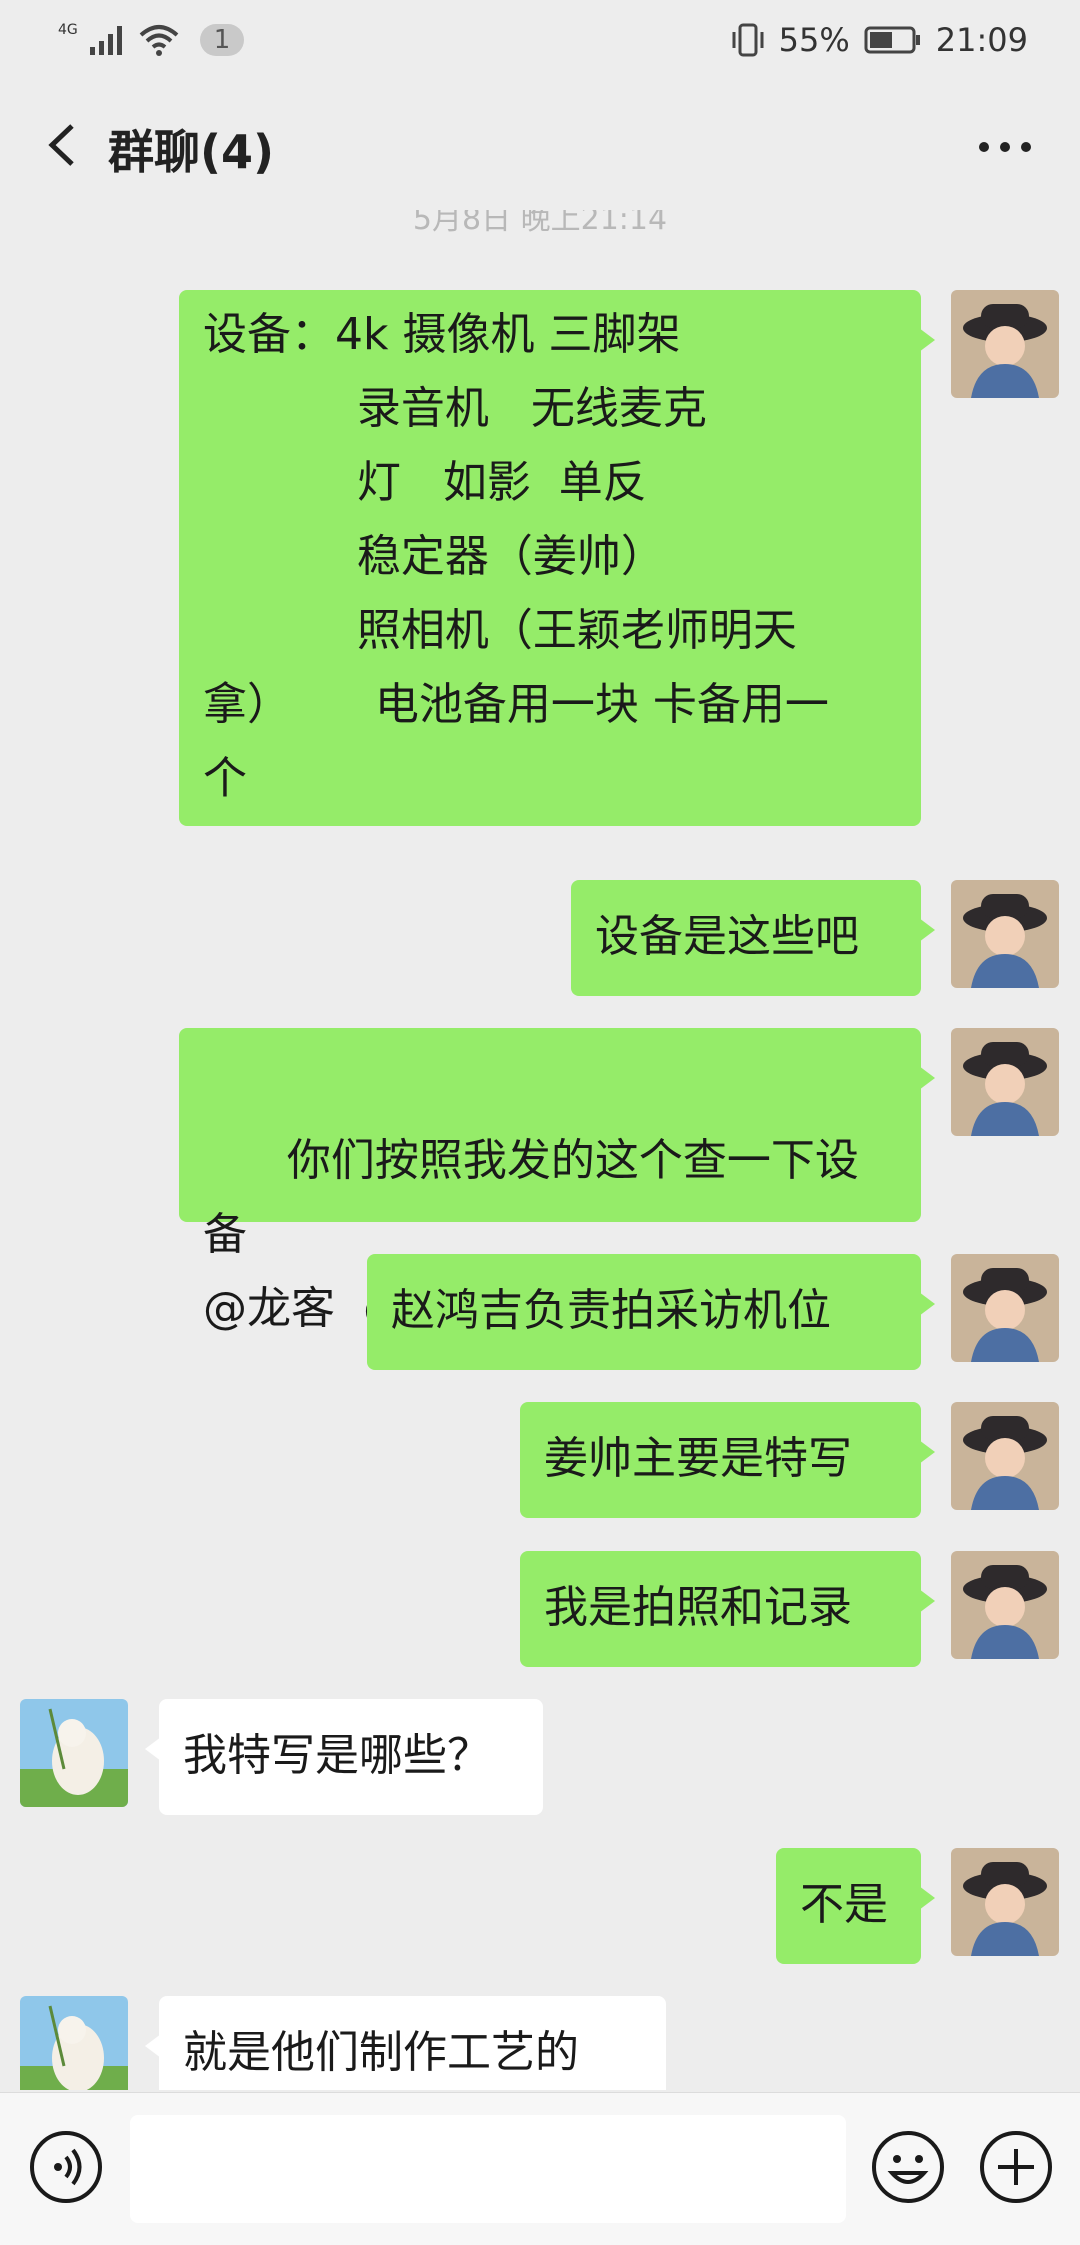 The width and height of the screenshot is (1080, 2245). Describe the element at coordinates (488, 2169) in the screenshot. I see `message-input` at that location.